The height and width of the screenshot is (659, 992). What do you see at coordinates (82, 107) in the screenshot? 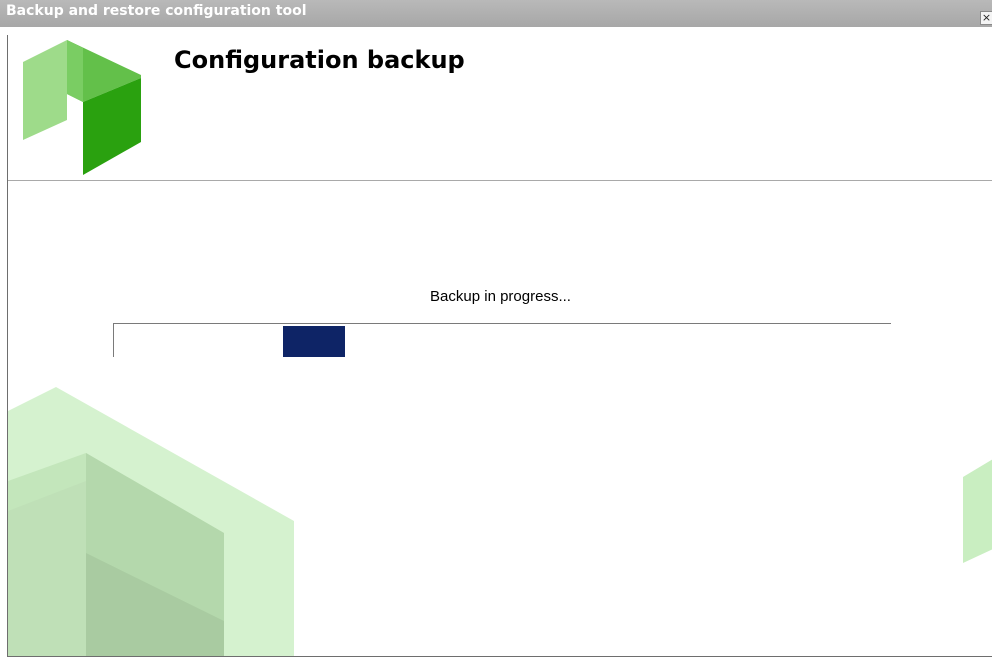
I see `green-hexagon-logo-icon` at bounding box center [82, 107].